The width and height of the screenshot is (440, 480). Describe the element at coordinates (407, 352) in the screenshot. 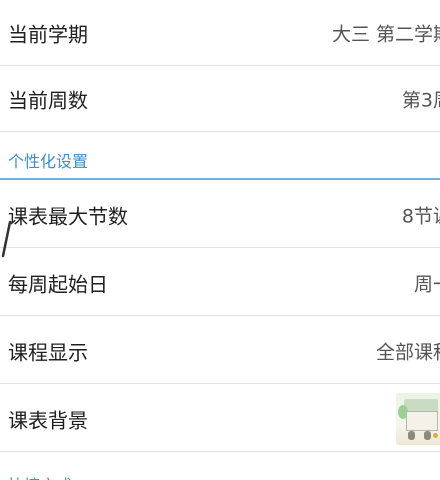

I see `setting-value: 全部课程` at that location.